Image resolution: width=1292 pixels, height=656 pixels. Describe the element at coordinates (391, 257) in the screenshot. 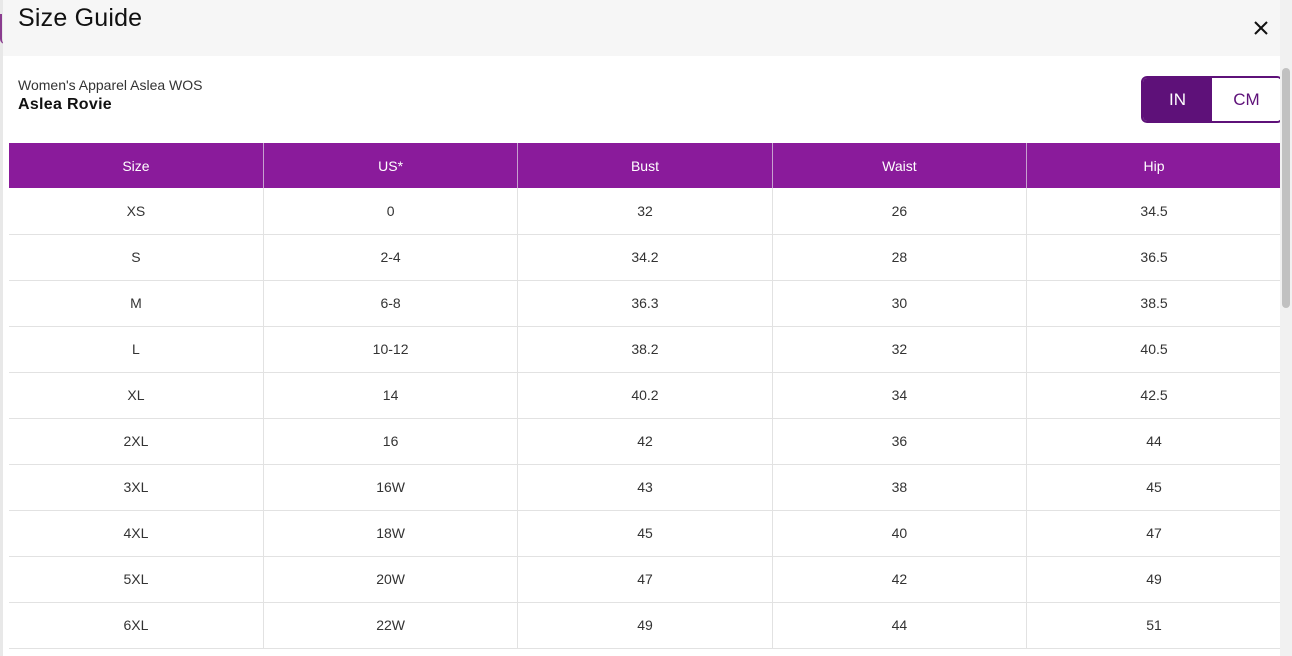

I see `cell-us: 2-4` at that location.